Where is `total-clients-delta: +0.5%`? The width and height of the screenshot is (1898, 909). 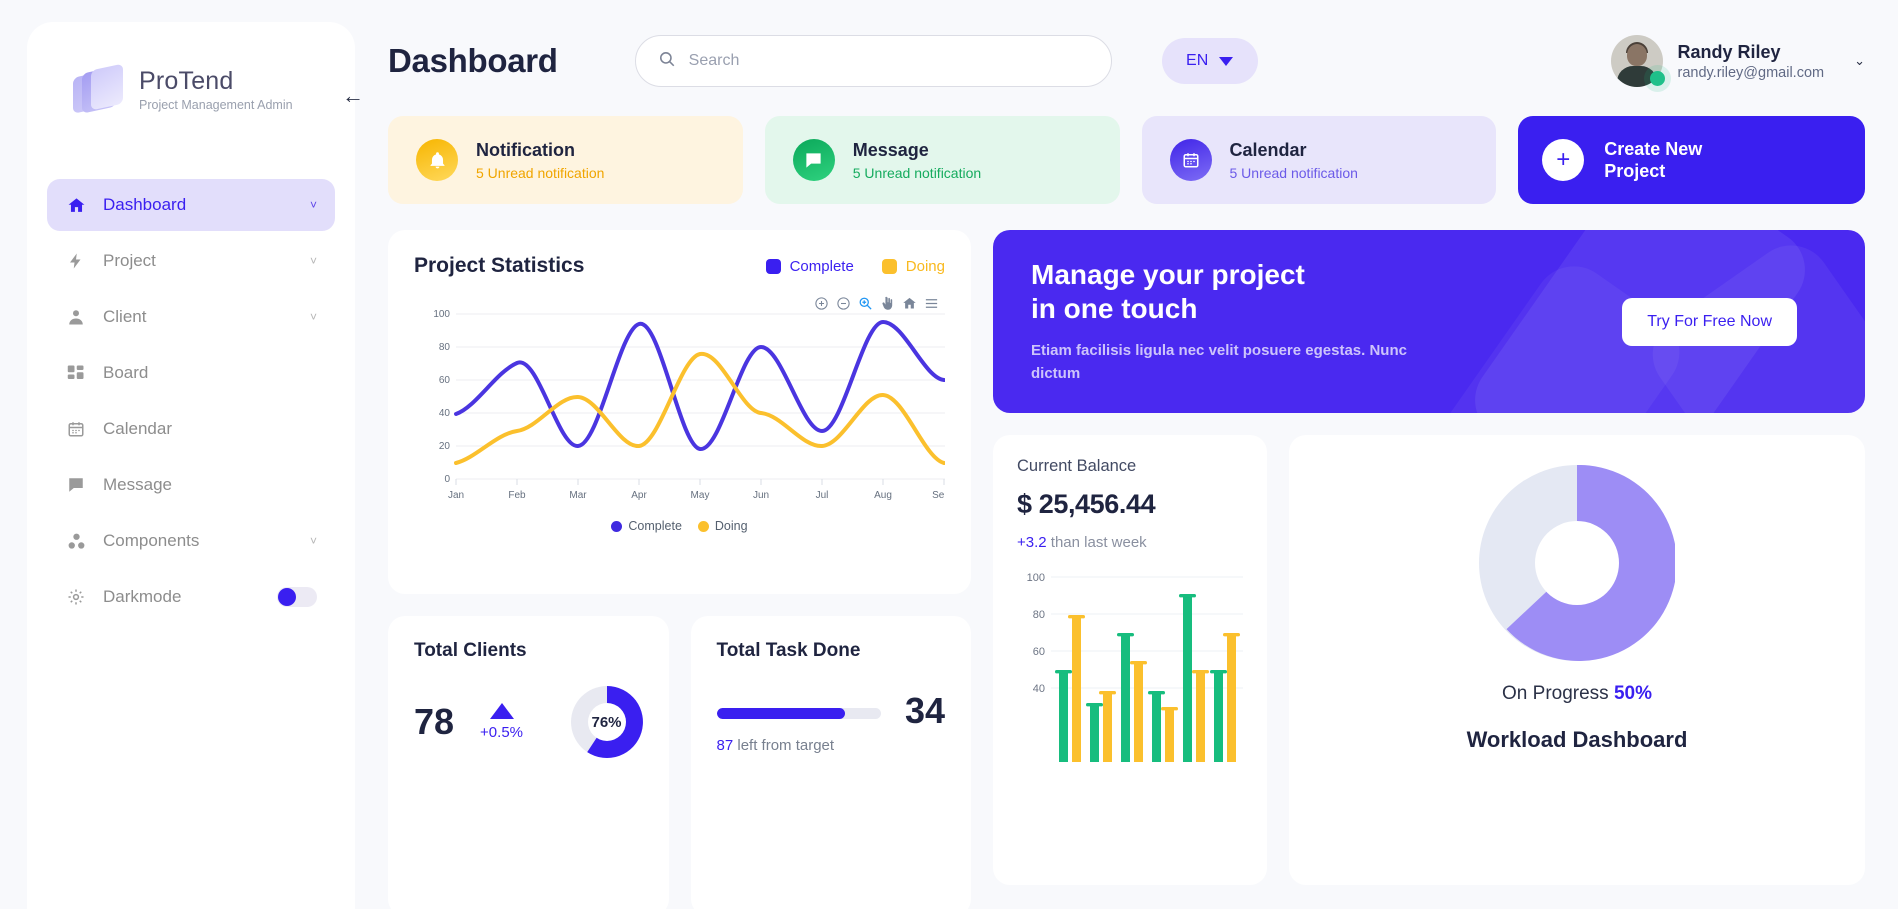
total-clients-delta: +0.5% is located at coordinates (501, 732).